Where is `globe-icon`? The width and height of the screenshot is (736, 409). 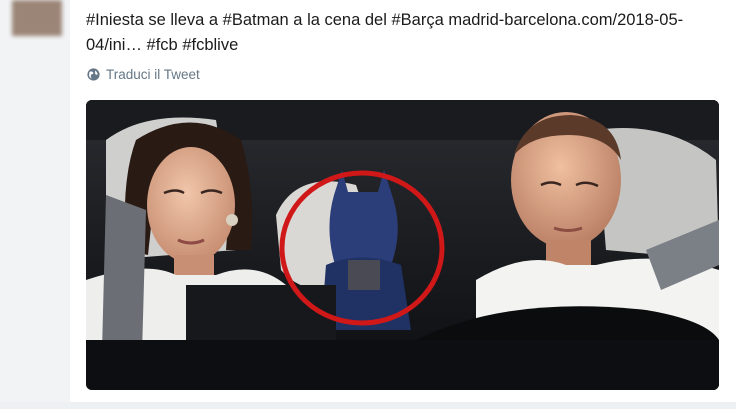
globe-icon is located at coordinates (93, 74).